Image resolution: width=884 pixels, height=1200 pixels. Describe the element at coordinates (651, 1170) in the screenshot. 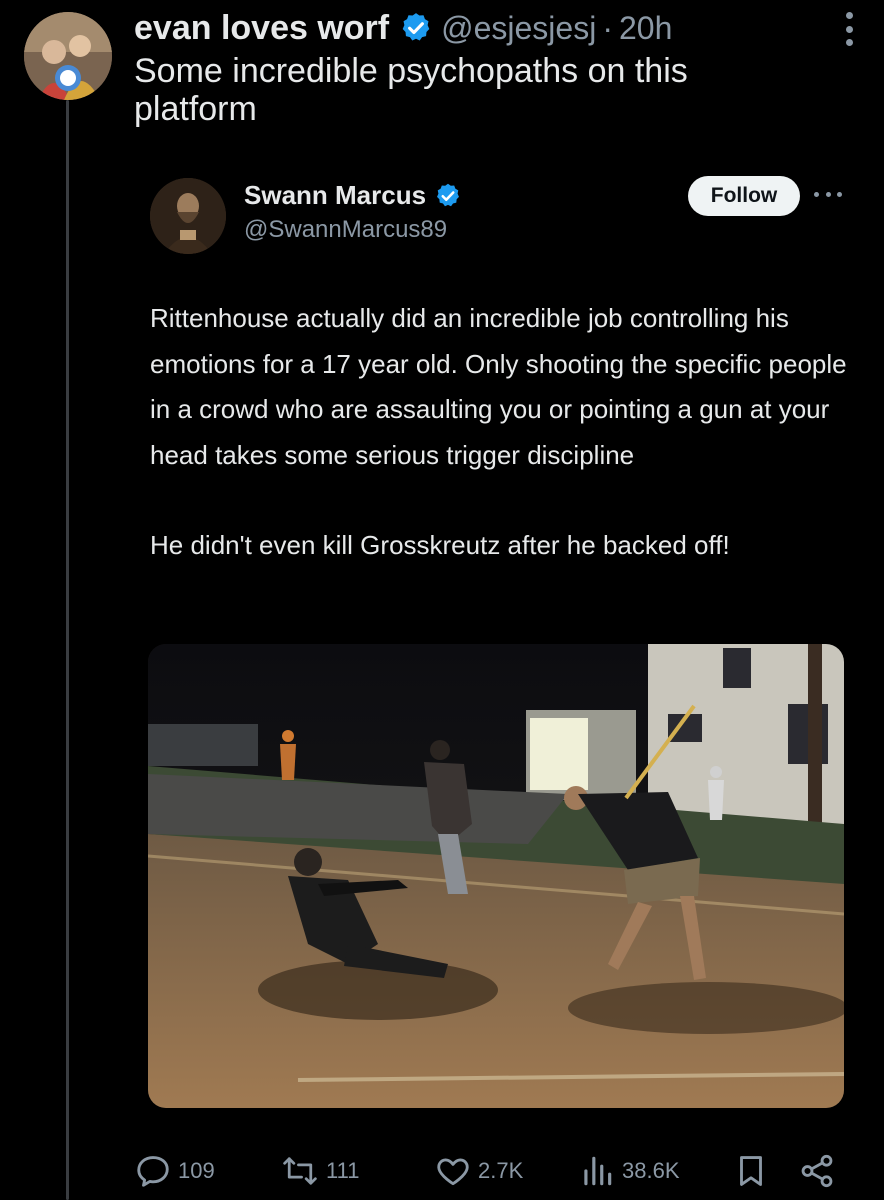

I see `views-count: 38.6K` at that location.